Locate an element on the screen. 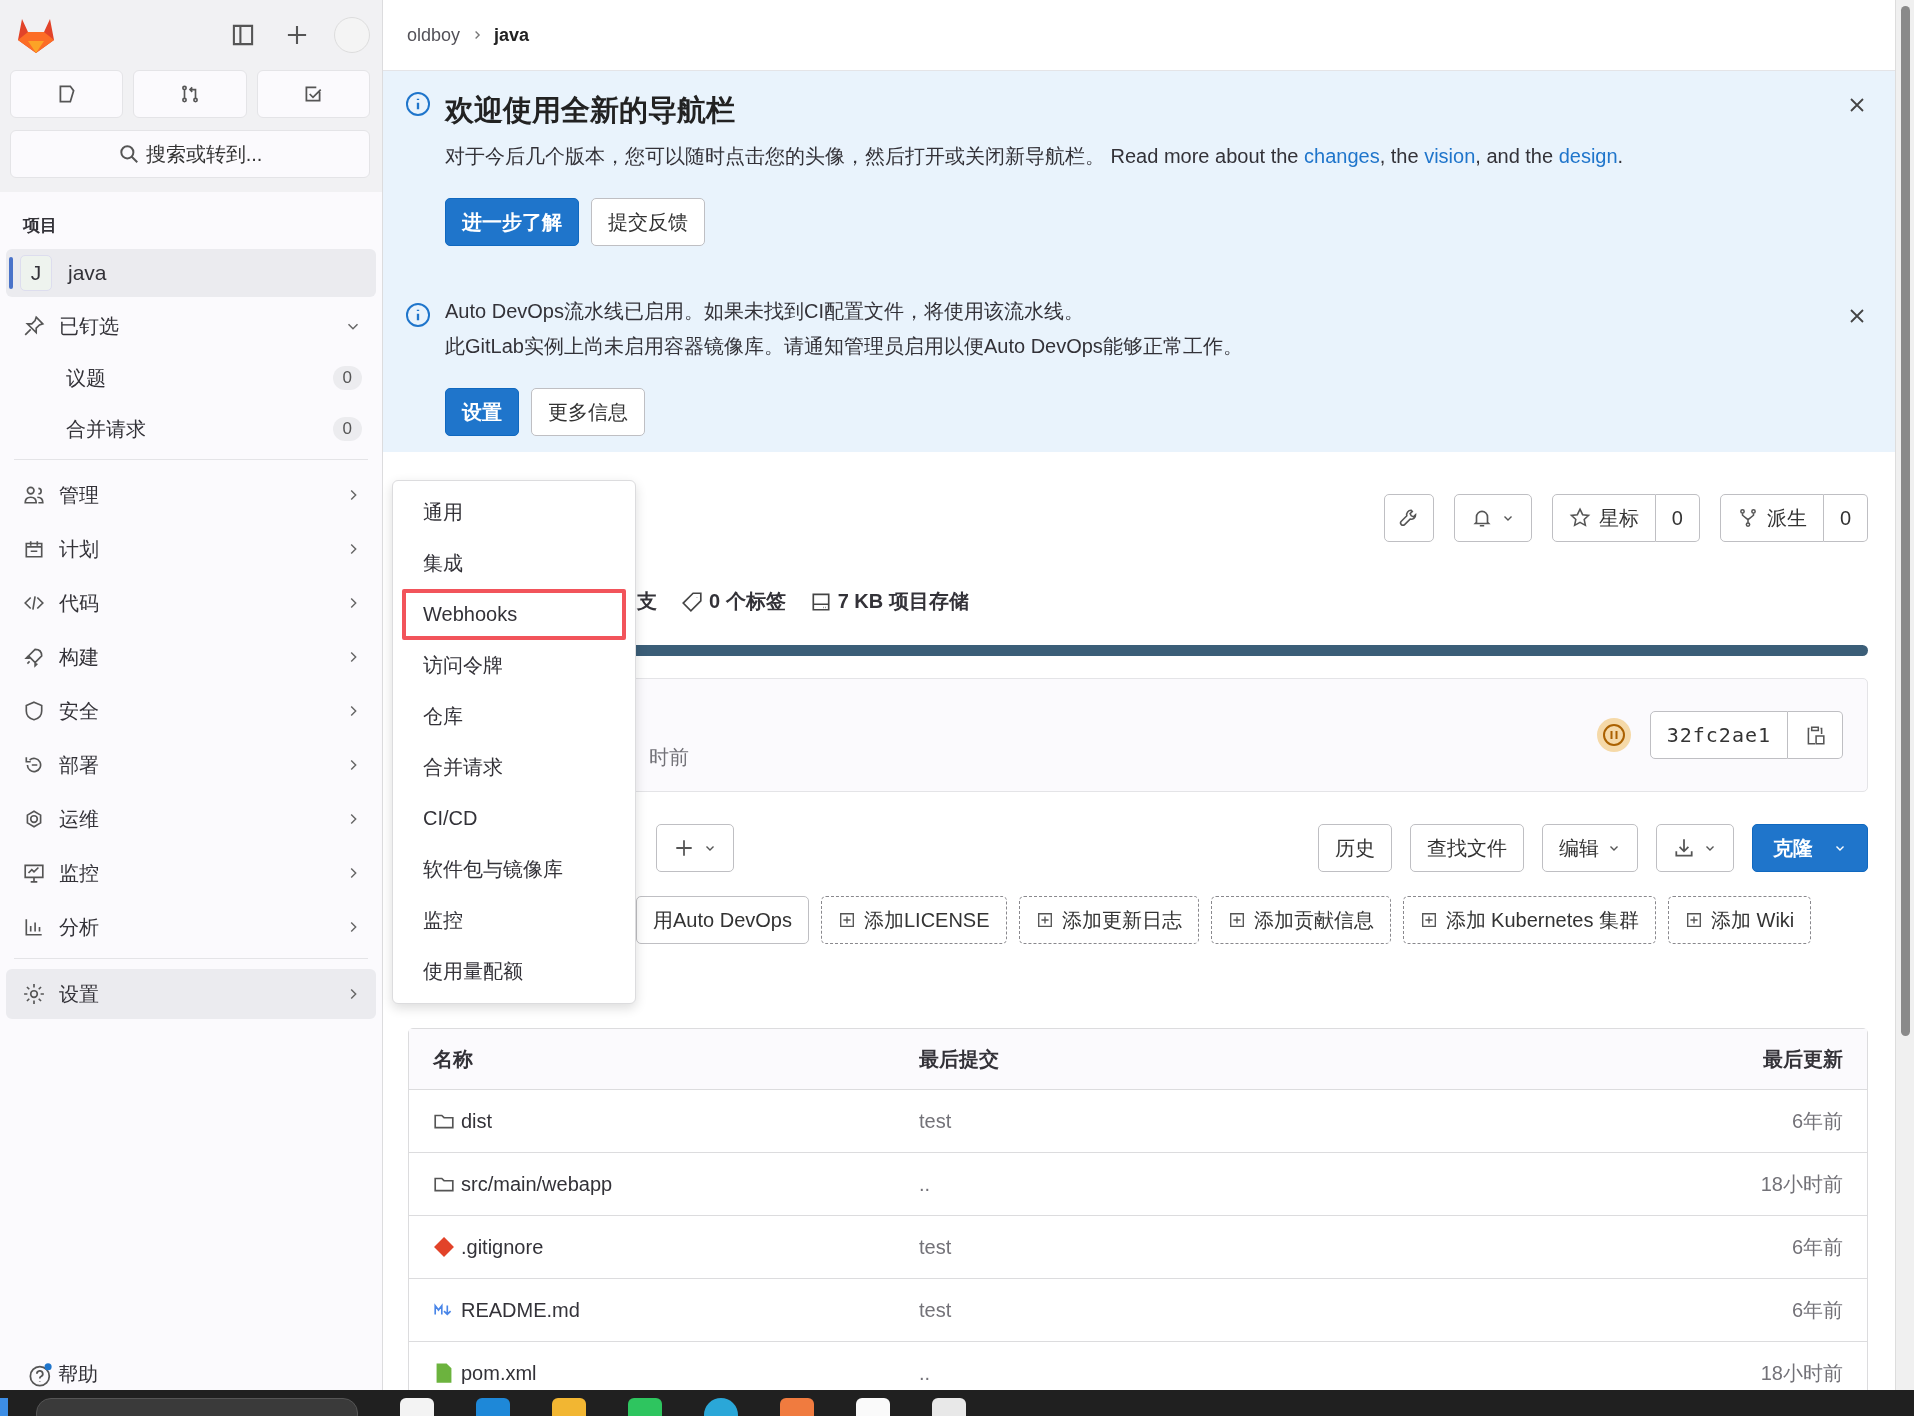 This screenshot has width=1914, height=1416. help-link: 帮助 is located at coordinates (191, 1374).